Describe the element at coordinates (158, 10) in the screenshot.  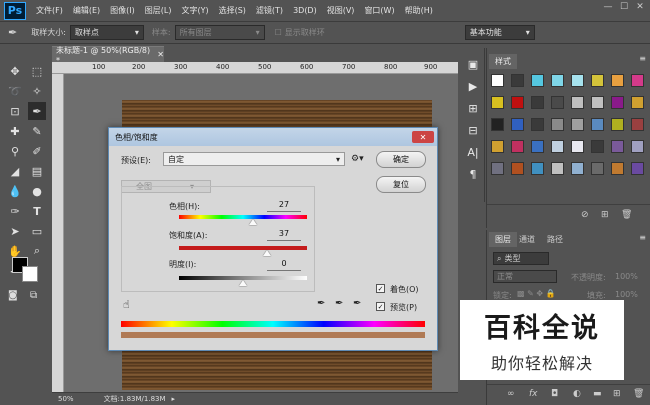
I see `menu-layer: 图层(L)` at that location.